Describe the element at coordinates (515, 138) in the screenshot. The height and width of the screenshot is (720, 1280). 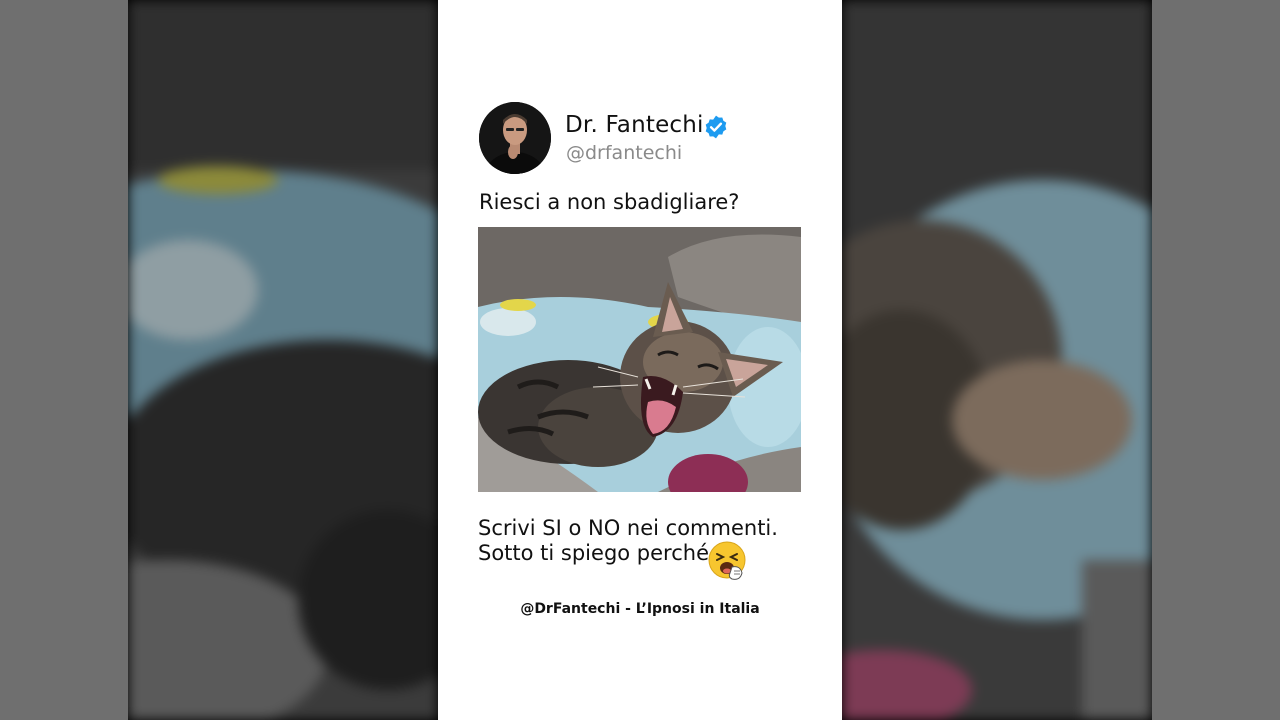
I see `author-avatar` at that location.